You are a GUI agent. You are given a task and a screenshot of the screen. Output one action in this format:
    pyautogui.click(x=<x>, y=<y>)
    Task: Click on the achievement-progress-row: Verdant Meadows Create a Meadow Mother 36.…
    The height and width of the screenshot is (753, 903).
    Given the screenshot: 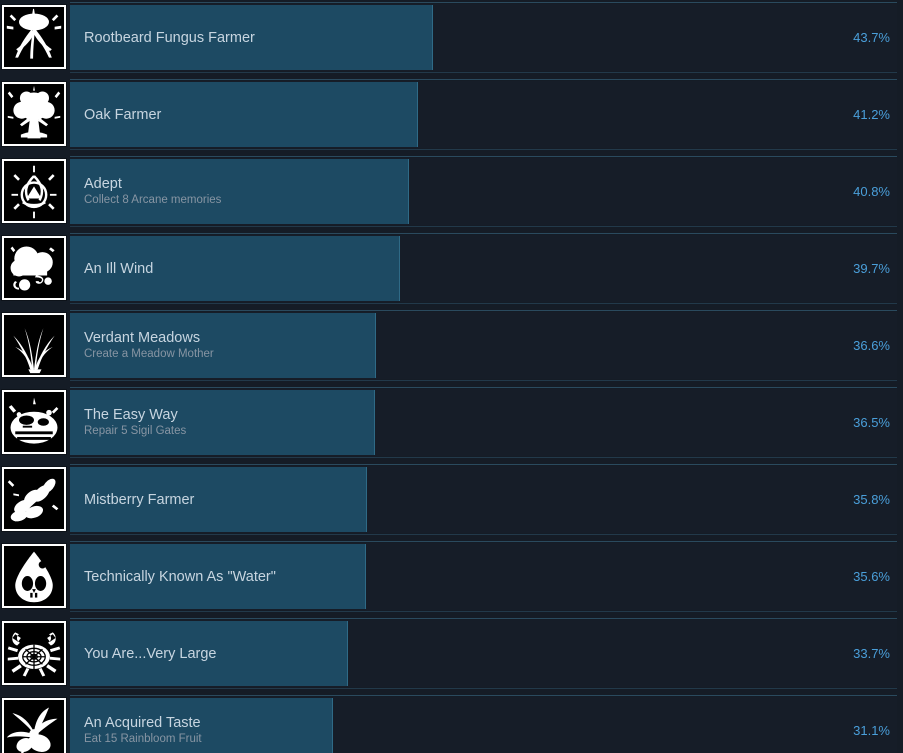 What is the action you would take?
    pyautogui.click(x=483, y=345)
    